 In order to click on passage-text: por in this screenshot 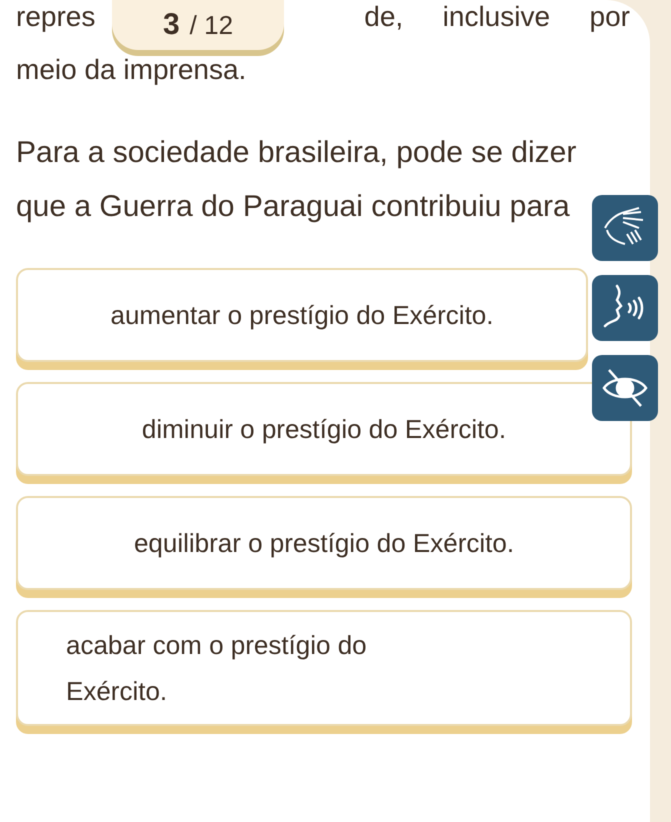, I will do `click(610, 17)`.